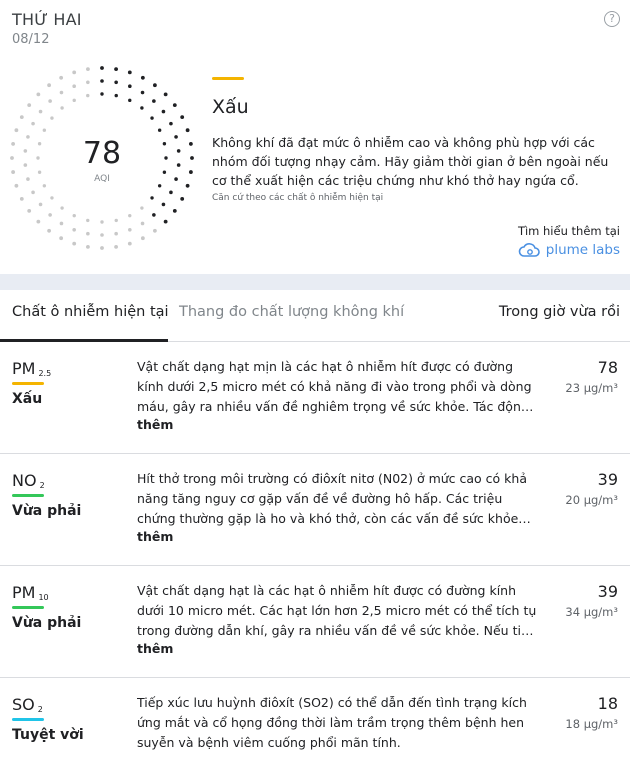  I want to click on aqi-value: 78, so click(102, 153).